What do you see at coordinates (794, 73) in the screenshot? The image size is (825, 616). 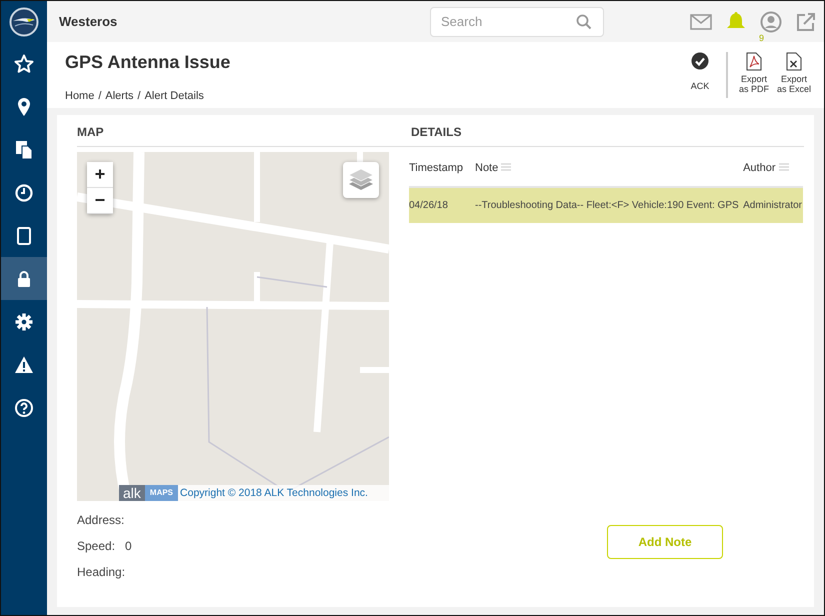 I see `export-excel-button: Export as Excel` at bounding box center [794, 73].